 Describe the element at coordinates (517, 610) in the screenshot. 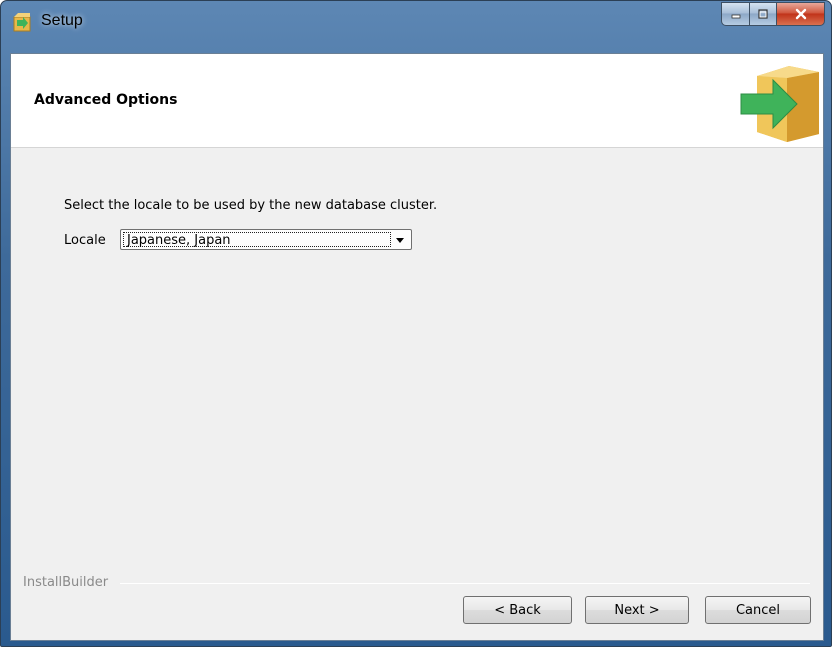

I see `back-button: < Back` at that location.